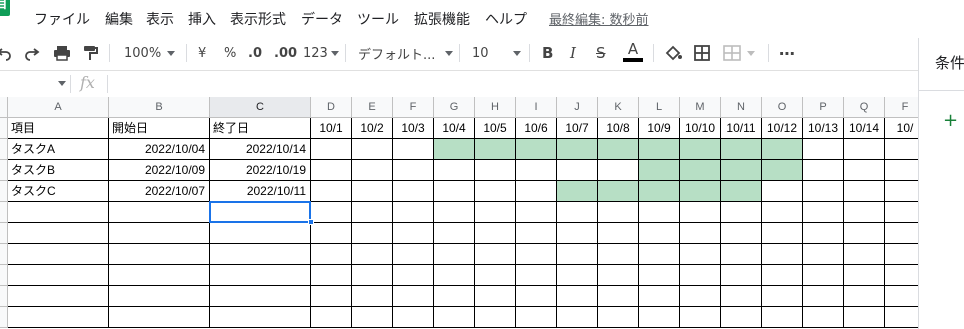  I want to click on column-header-l: L, so click(659, 107).